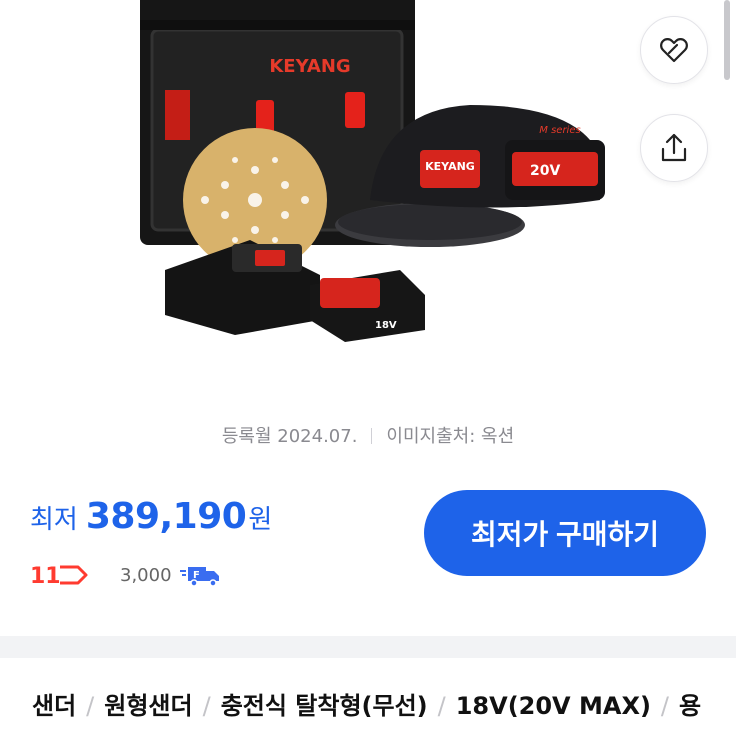 The image size is (736, 736). I want to click on like-button, so click(674, 50).